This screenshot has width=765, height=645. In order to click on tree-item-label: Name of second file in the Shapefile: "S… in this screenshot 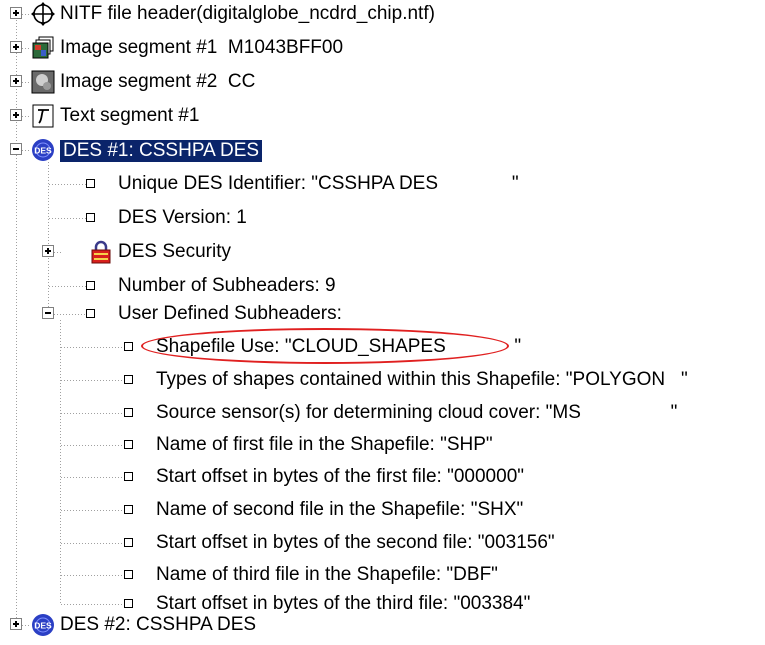, I will do `click(340, 509)`.